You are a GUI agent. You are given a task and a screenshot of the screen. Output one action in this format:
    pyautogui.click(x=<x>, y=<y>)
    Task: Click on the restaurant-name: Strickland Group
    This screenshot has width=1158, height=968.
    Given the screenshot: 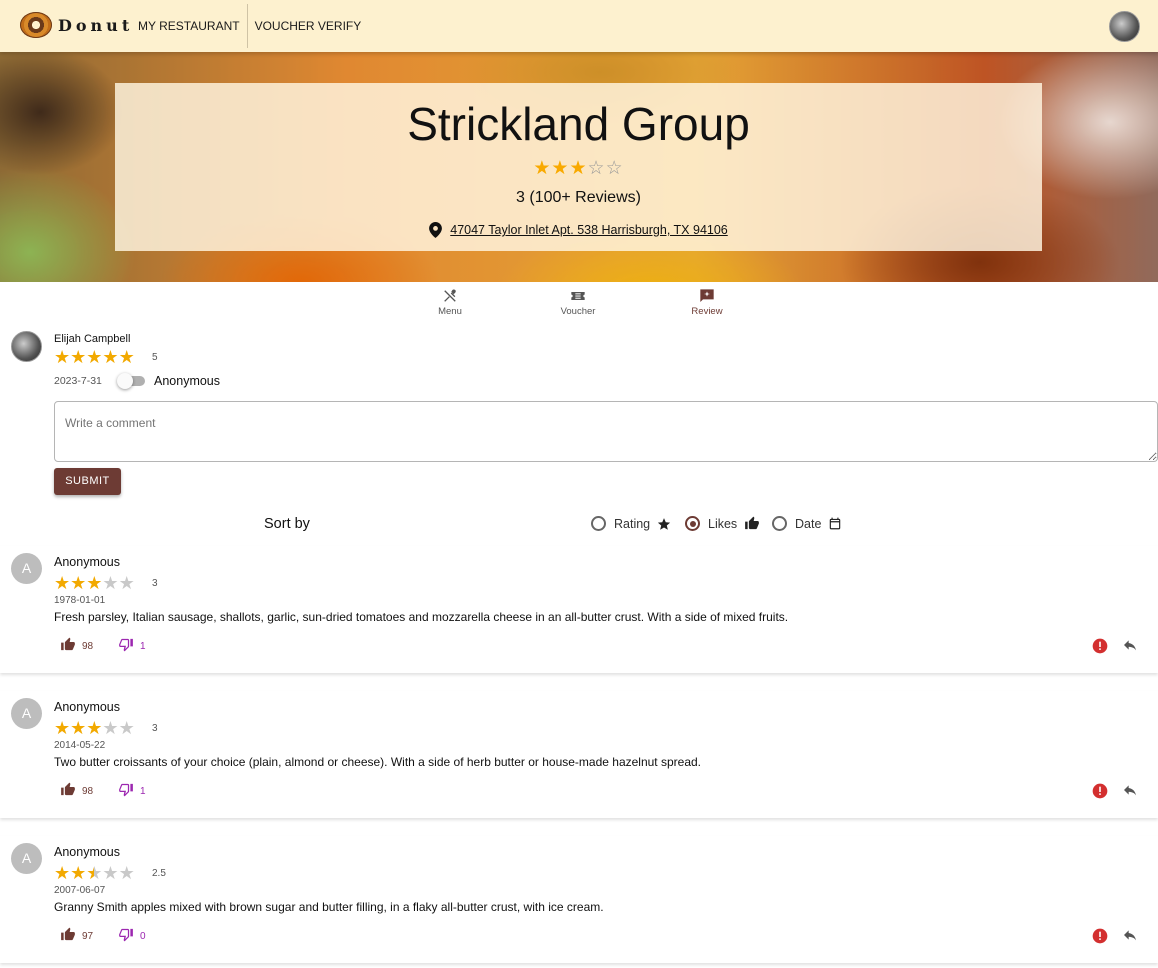 What is the action you would take?
    pyautogui.click(x=578, y=124)
    